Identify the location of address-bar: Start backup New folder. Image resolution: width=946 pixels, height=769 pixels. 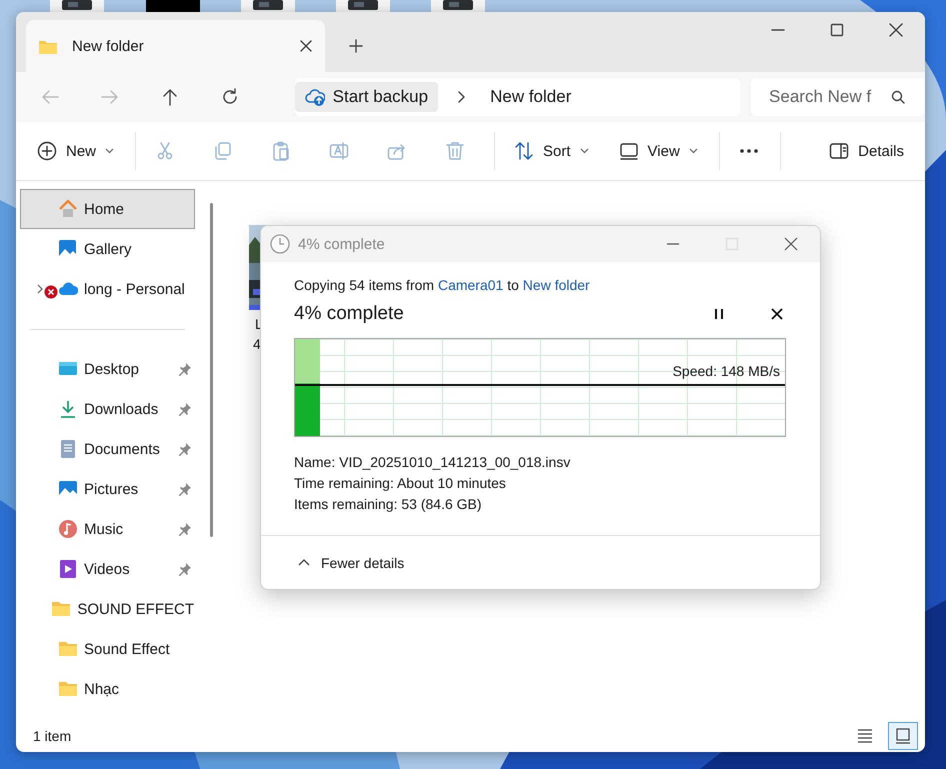
(517, 97).